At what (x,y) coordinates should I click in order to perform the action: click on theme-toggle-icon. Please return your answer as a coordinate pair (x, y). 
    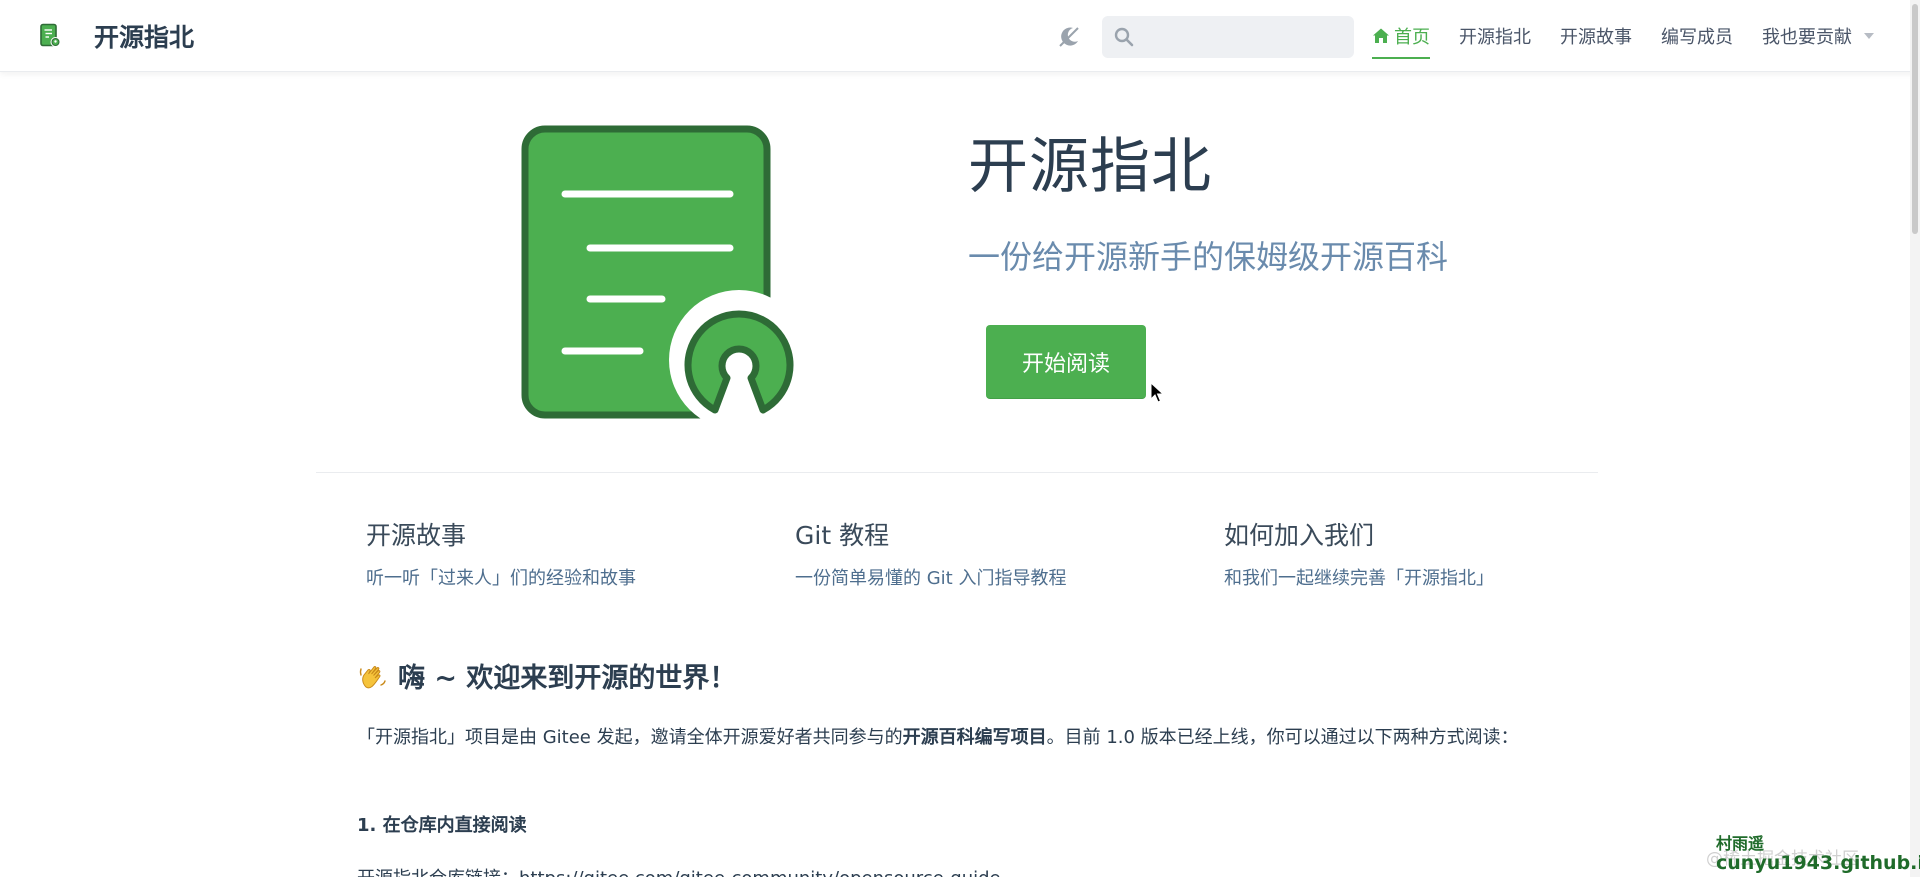
    Looking at the image, I should click on (1069, 37).